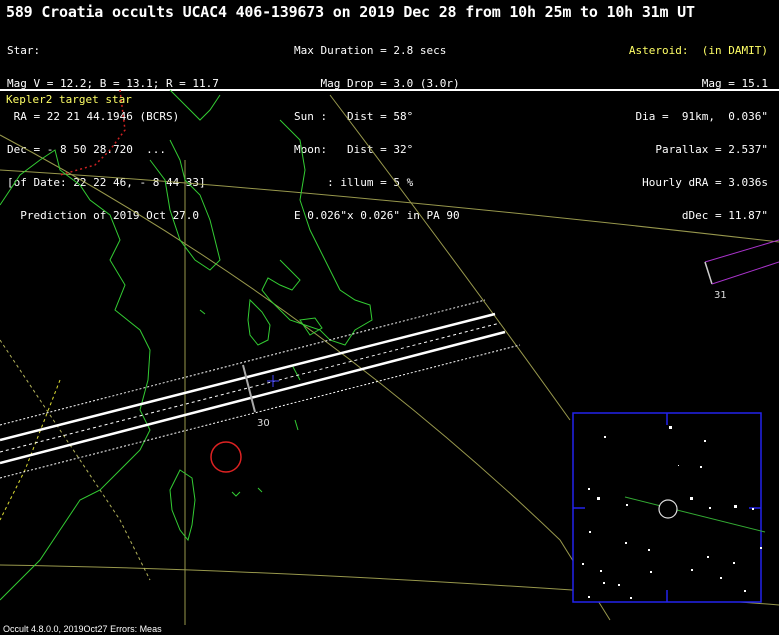 The image size is (779, 635). I want to click on path-outer-limit-north, so click(243, 362).